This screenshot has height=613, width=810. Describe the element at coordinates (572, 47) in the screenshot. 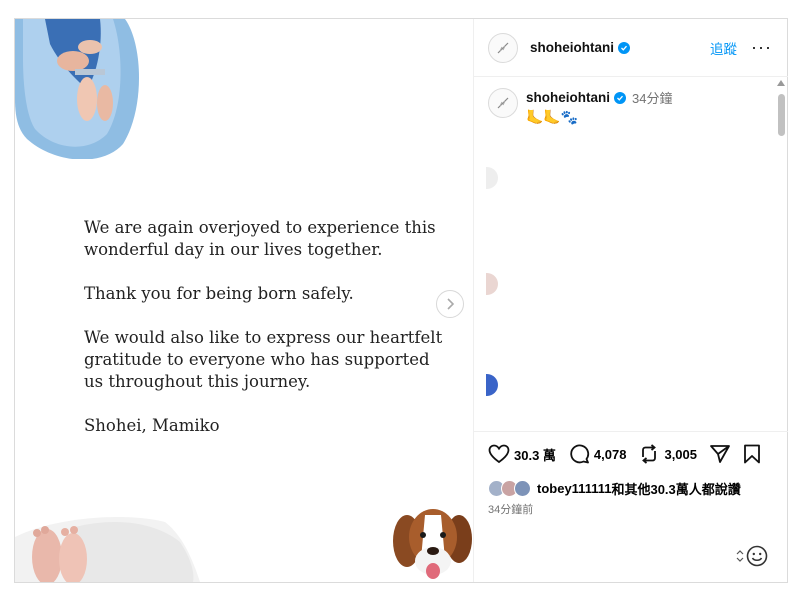

I see `header-username: shoheiohtani` at that location.